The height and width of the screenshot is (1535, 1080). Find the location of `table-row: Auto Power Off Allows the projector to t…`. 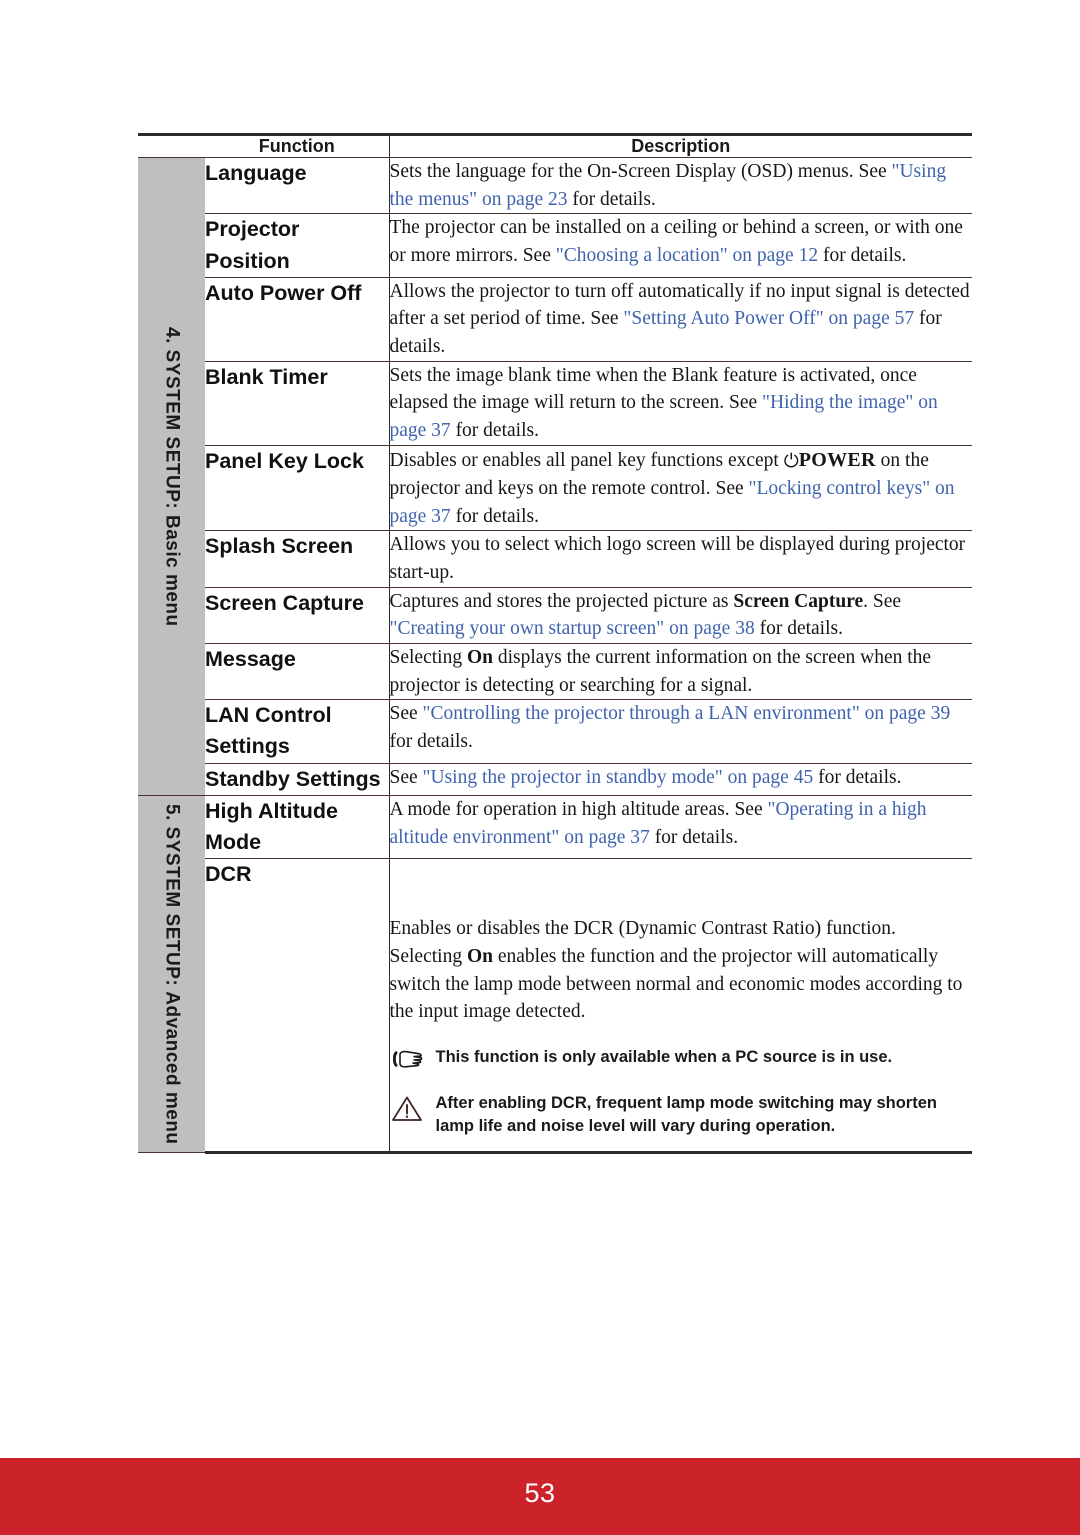

table-row: Auto Power Off Allows the projector to t… is located at coordinates (555, 319).